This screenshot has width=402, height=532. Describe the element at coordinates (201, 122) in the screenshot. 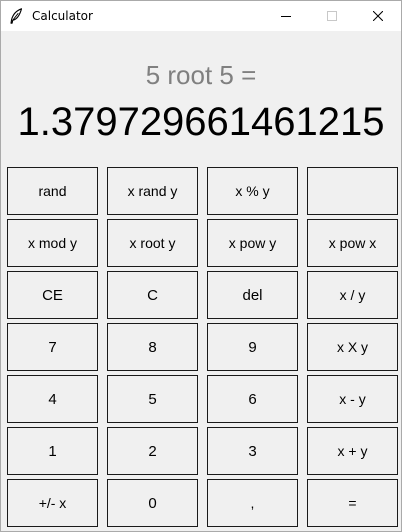

I see `result-display: 1.379729661461215` at that location.